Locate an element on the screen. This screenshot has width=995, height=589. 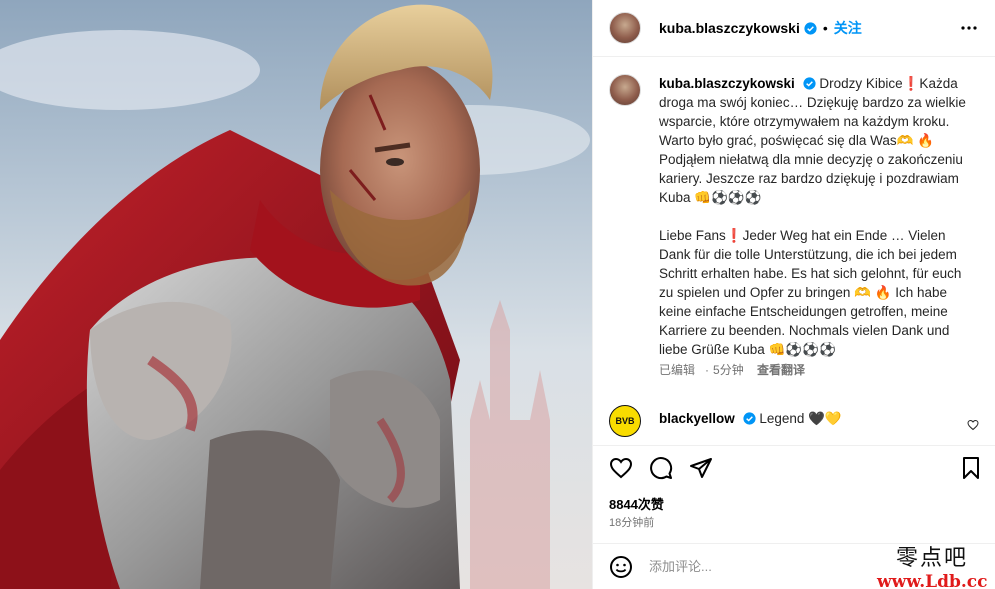
edited-label: 已编辑 is located at coordinates (677, 370).